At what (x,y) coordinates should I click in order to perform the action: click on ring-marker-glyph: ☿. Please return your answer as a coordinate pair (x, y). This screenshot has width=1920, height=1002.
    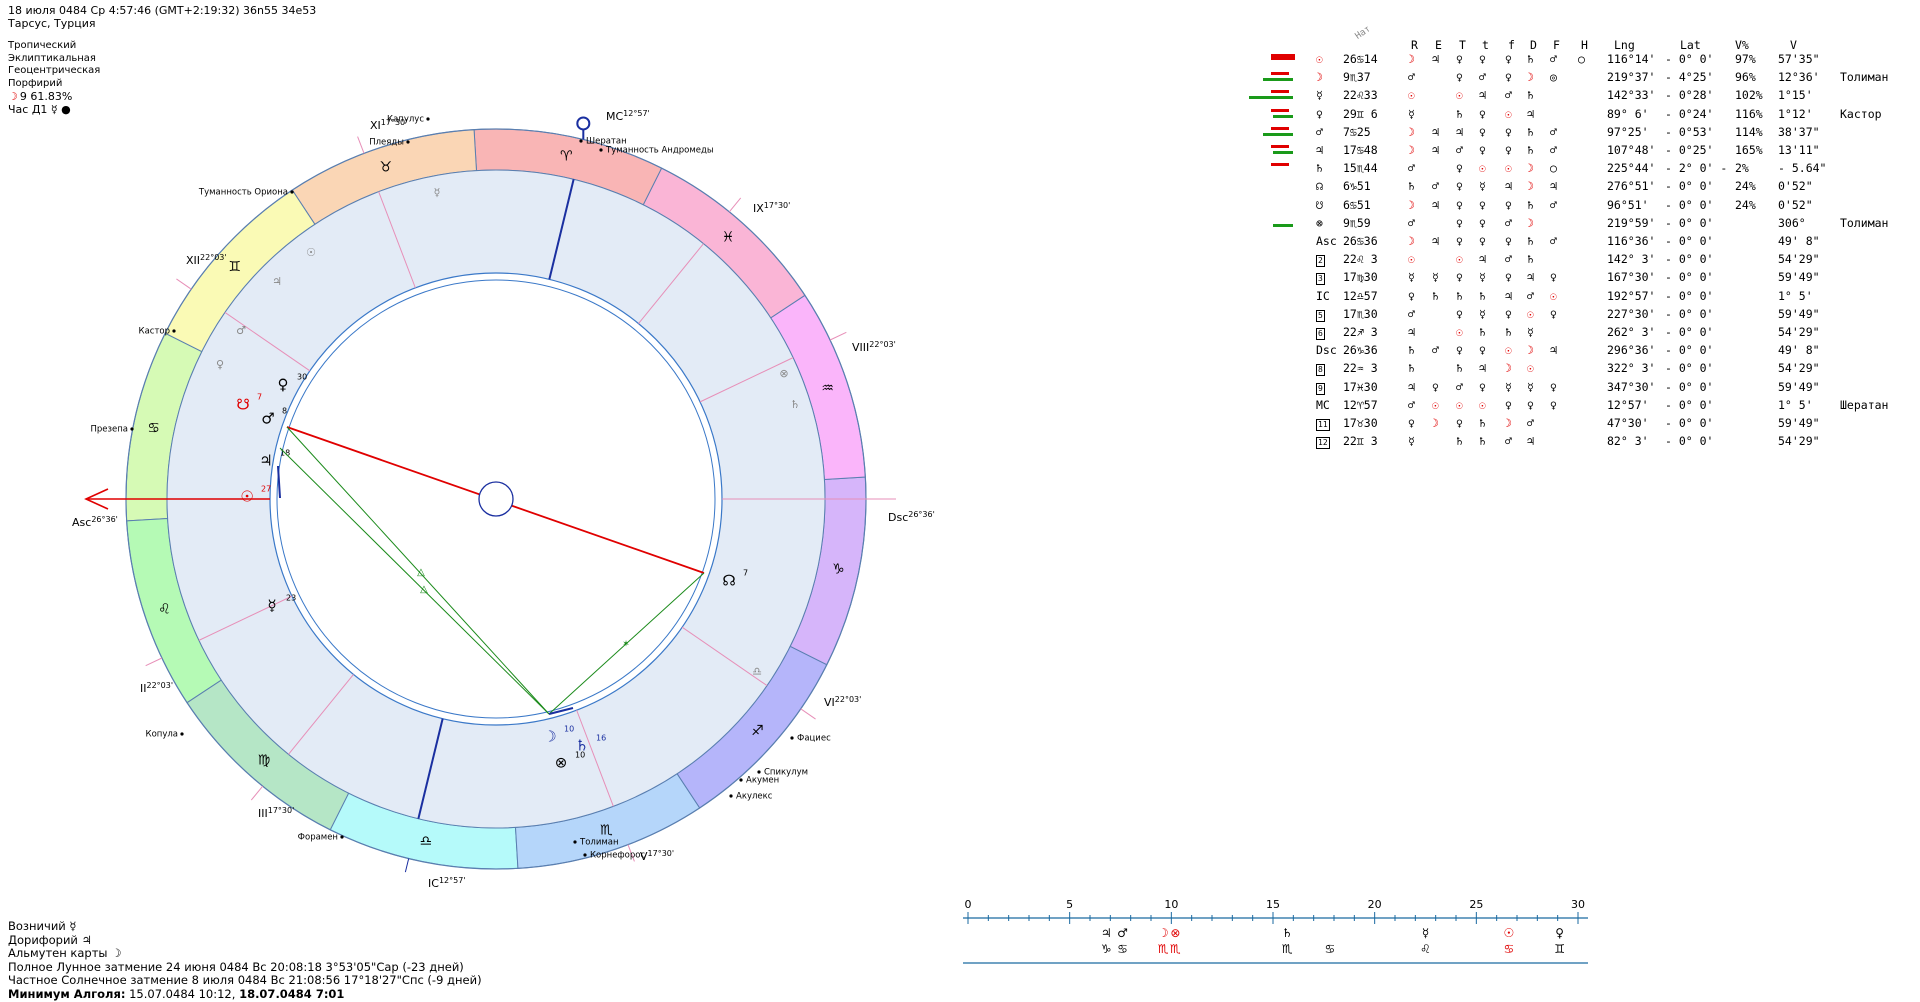
    Looking at the image, I should click on (437, 192).